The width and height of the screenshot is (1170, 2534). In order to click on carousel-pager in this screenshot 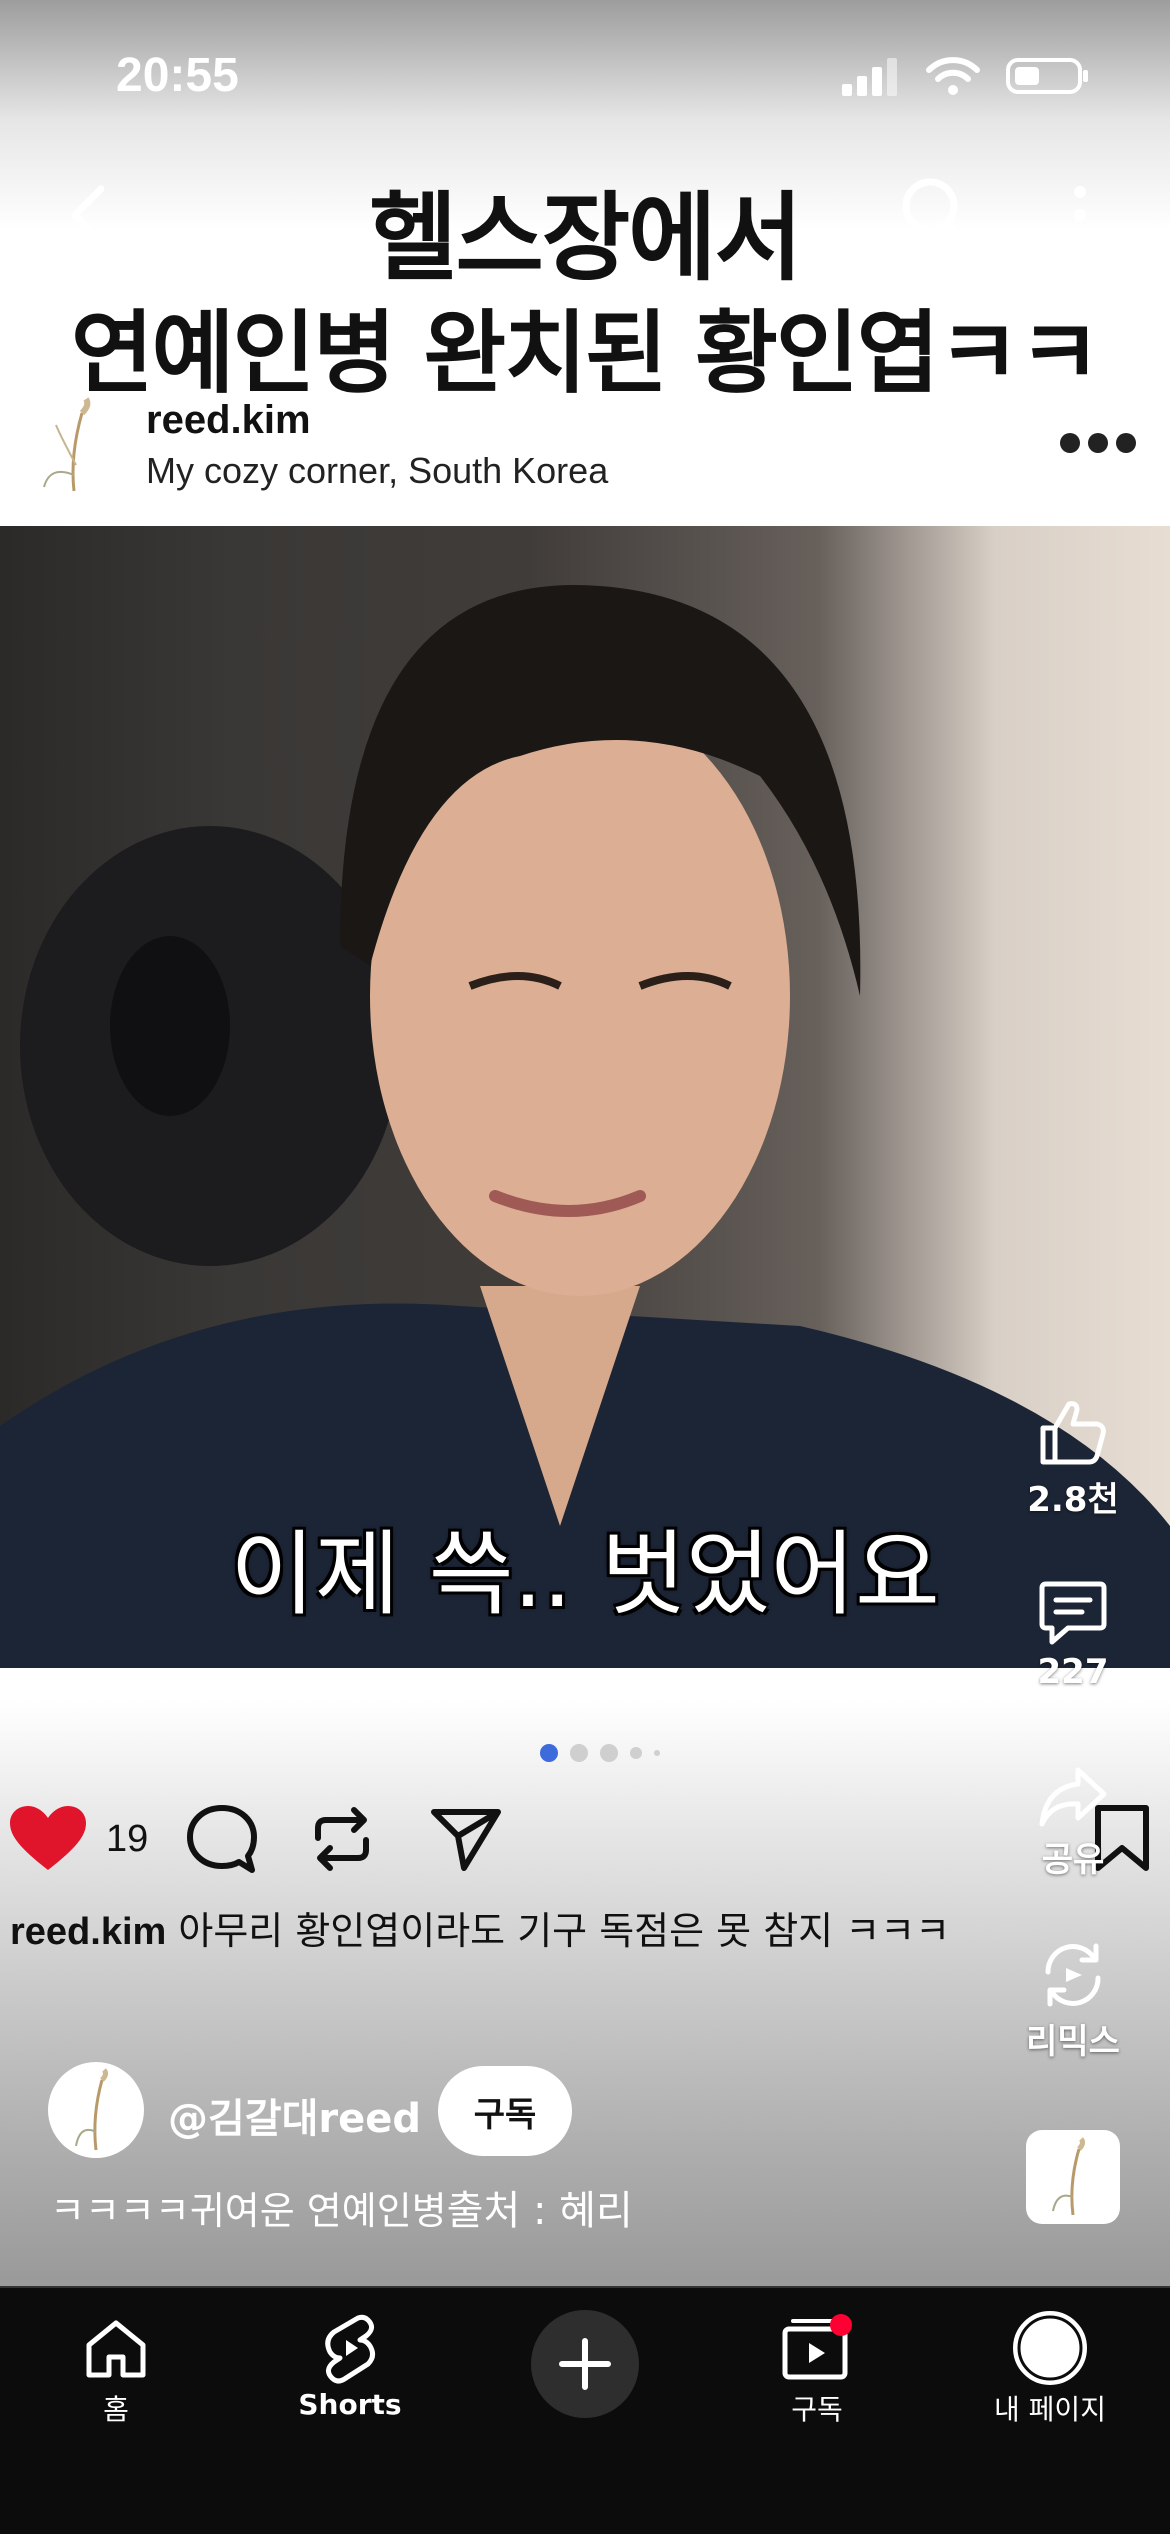, I will do `click(600, 1753)`.